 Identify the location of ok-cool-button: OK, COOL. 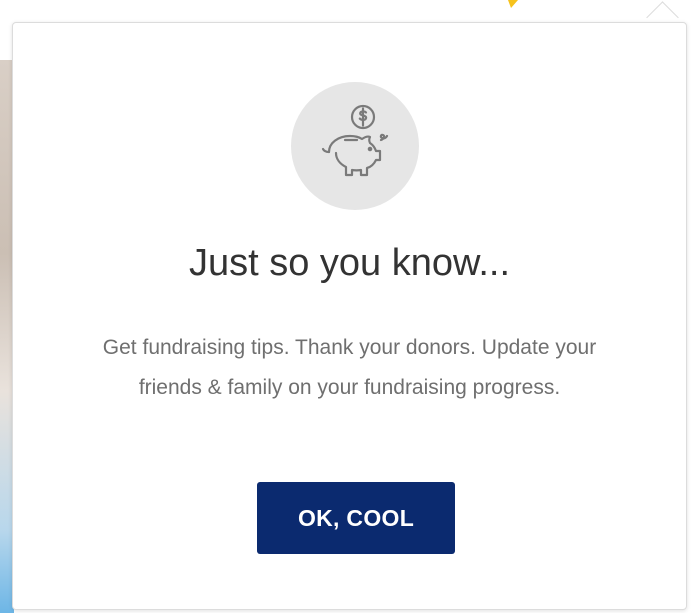
(356, 518).